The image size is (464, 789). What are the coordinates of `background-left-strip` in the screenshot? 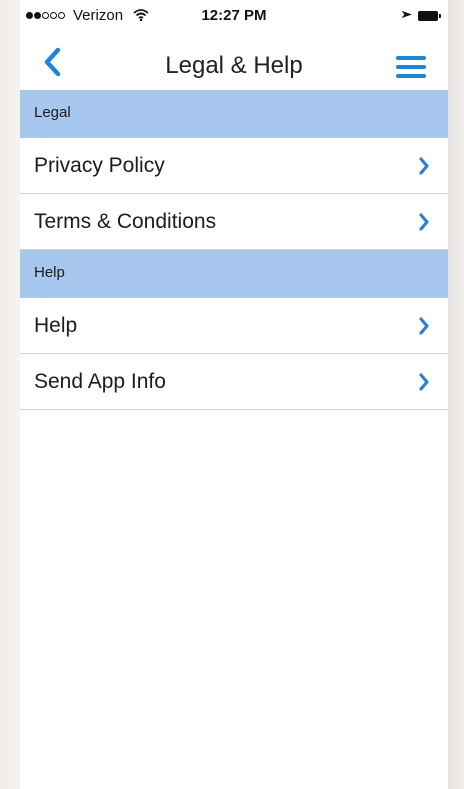 It's located at (10, 394).